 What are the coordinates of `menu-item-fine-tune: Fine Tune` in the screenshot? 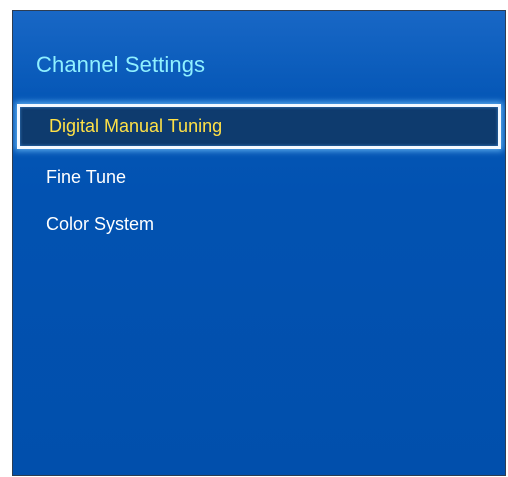 It's located at (69, 177).